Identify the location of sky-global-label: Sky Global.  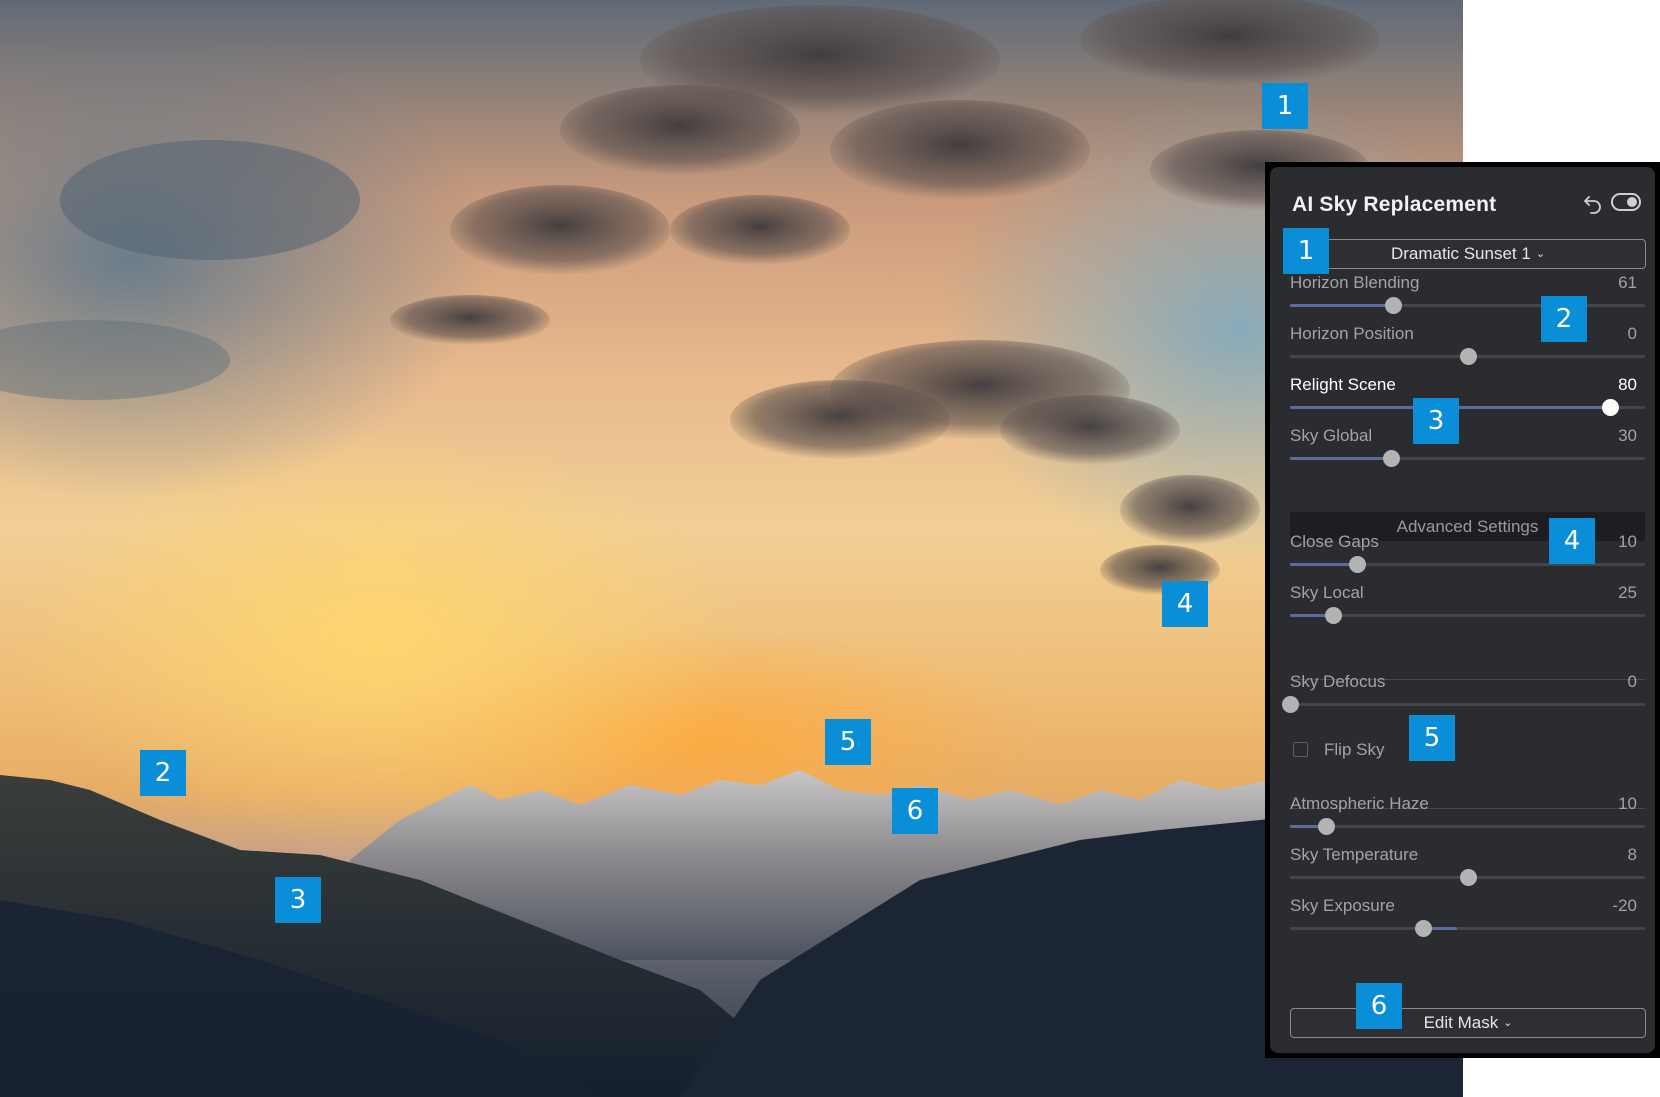
(1331, 435).